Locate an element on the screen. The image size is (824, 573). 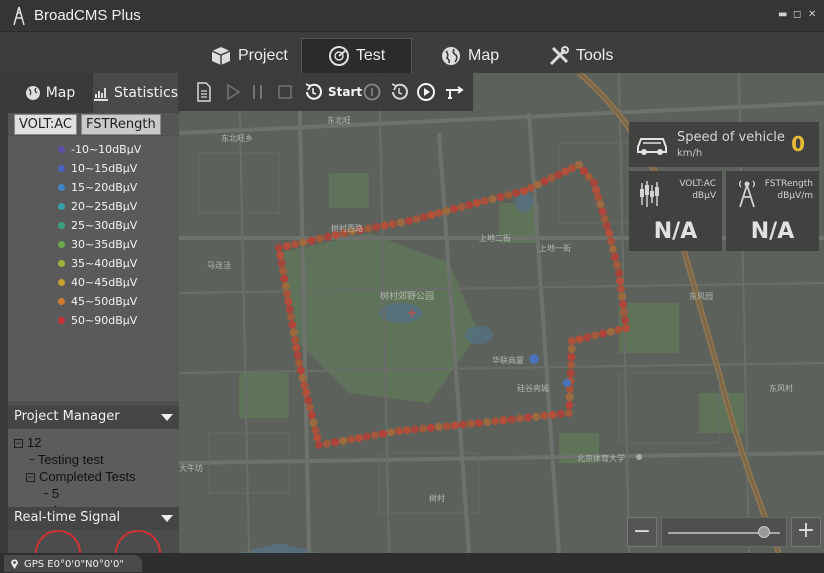
legend-item: 35~40dBμV is located at coordinates (118, 263).